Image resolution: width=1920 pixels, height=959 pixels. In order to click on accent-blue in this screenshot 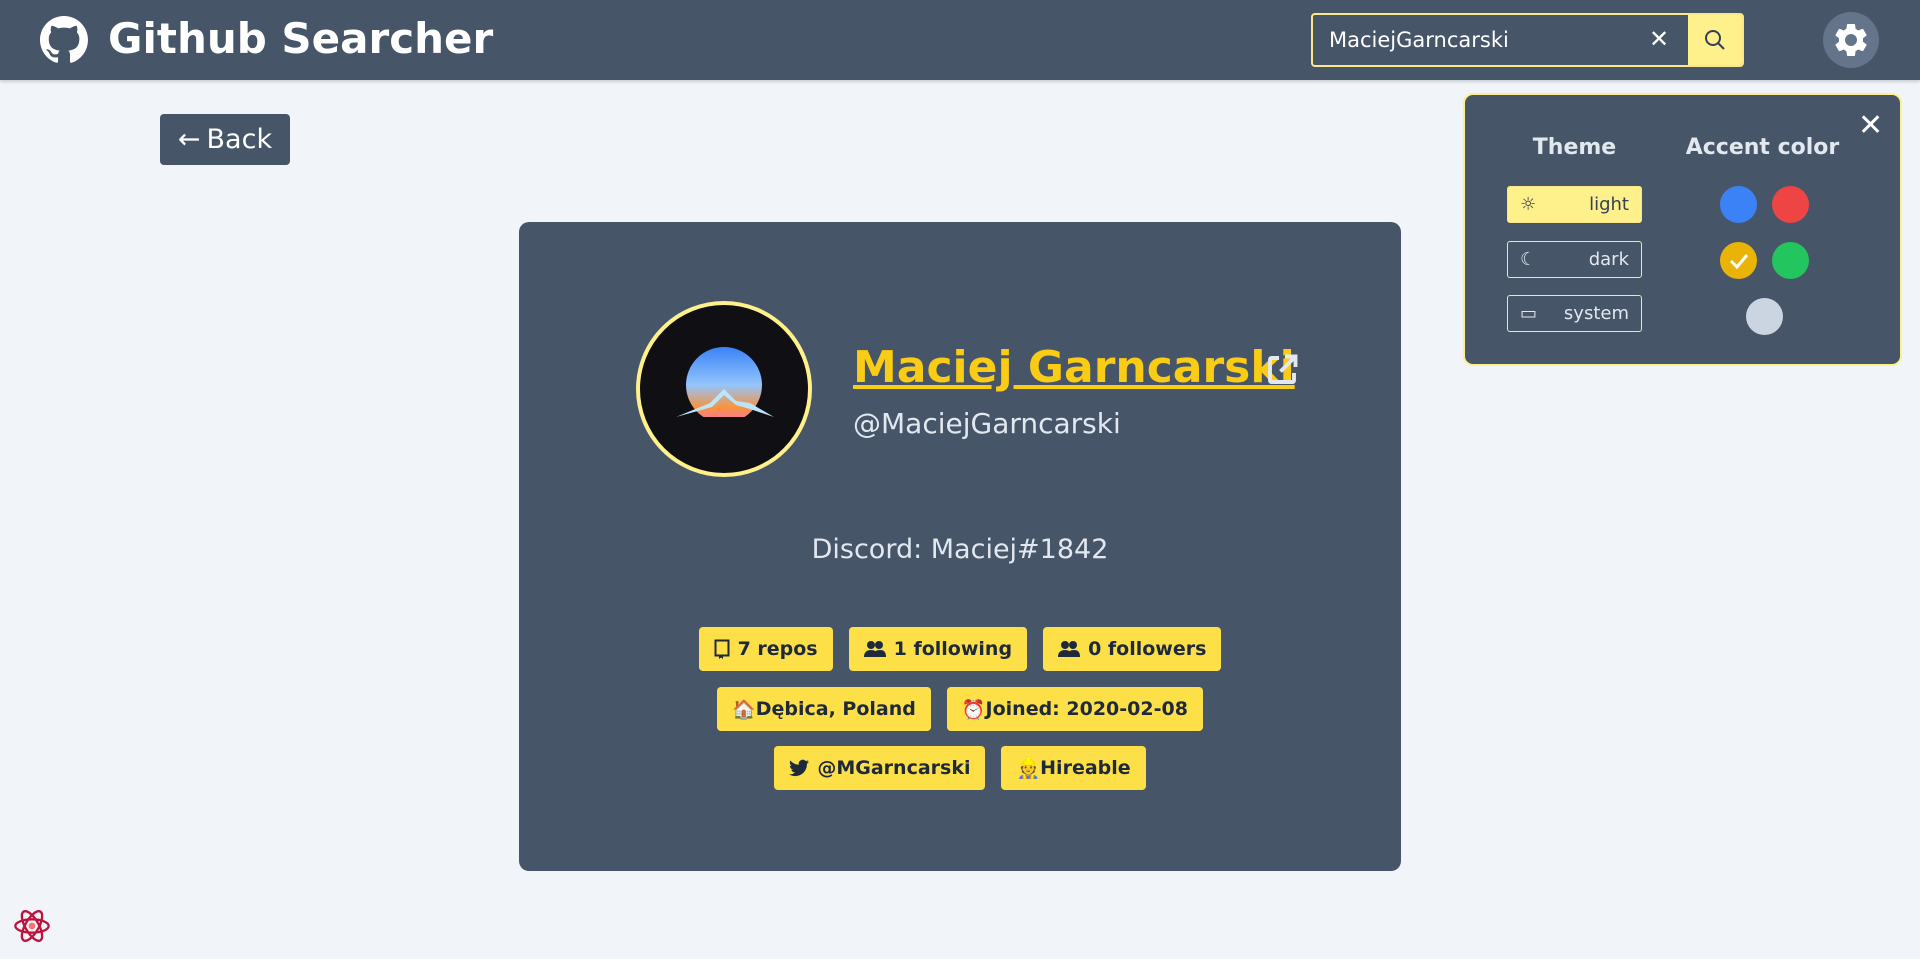, I will do `click(1738, 204)`.